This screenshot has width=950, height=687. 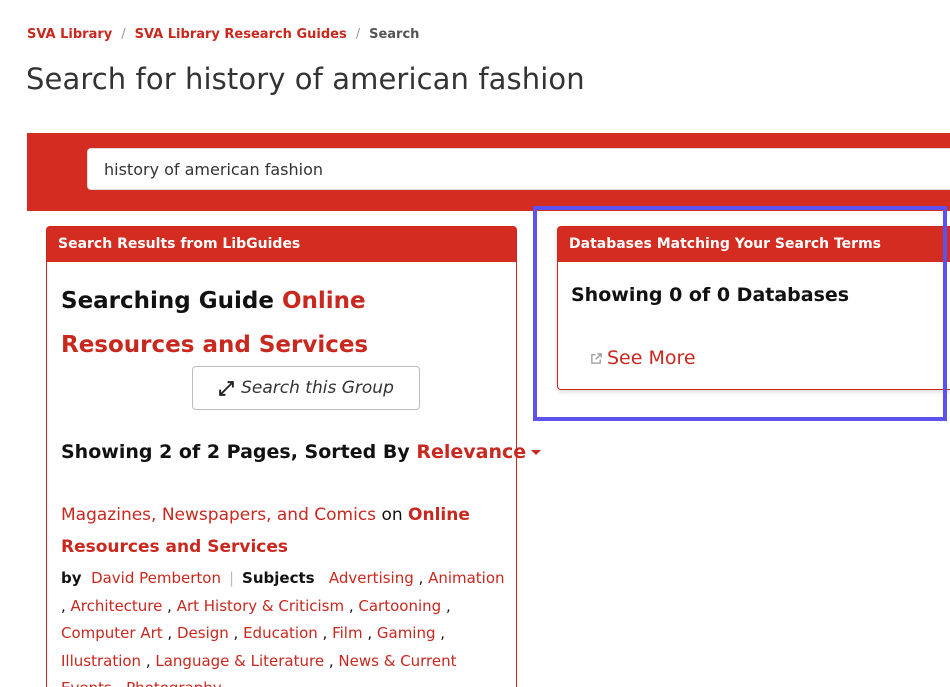 I want to click on breadcrumb-sva-library: SVA Library, so click(x=69, y=34).